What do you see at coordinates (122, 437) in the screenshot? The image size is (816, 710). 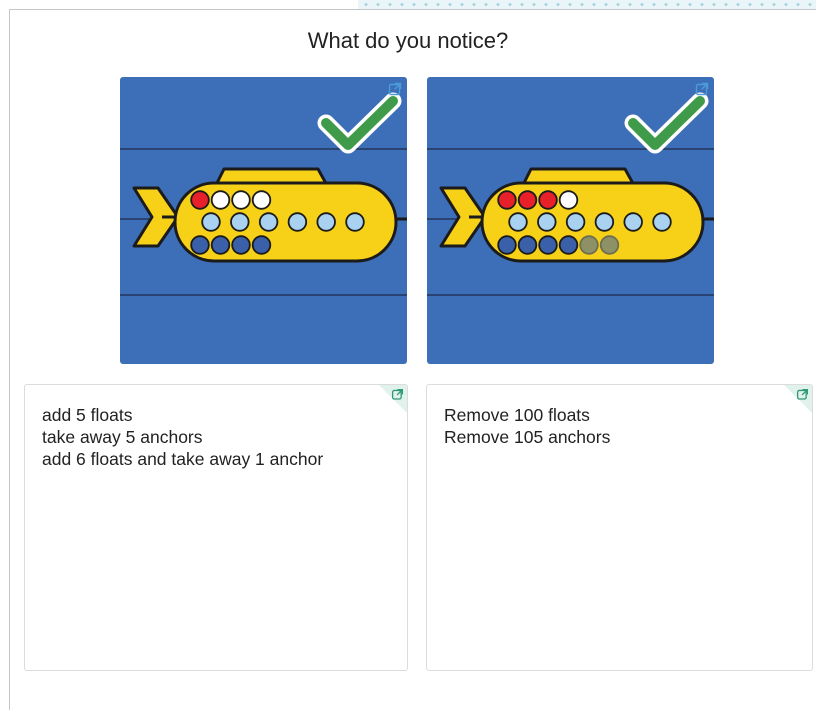 I see `response-line: take away 5 anchors` at bounding box center [122, 437].